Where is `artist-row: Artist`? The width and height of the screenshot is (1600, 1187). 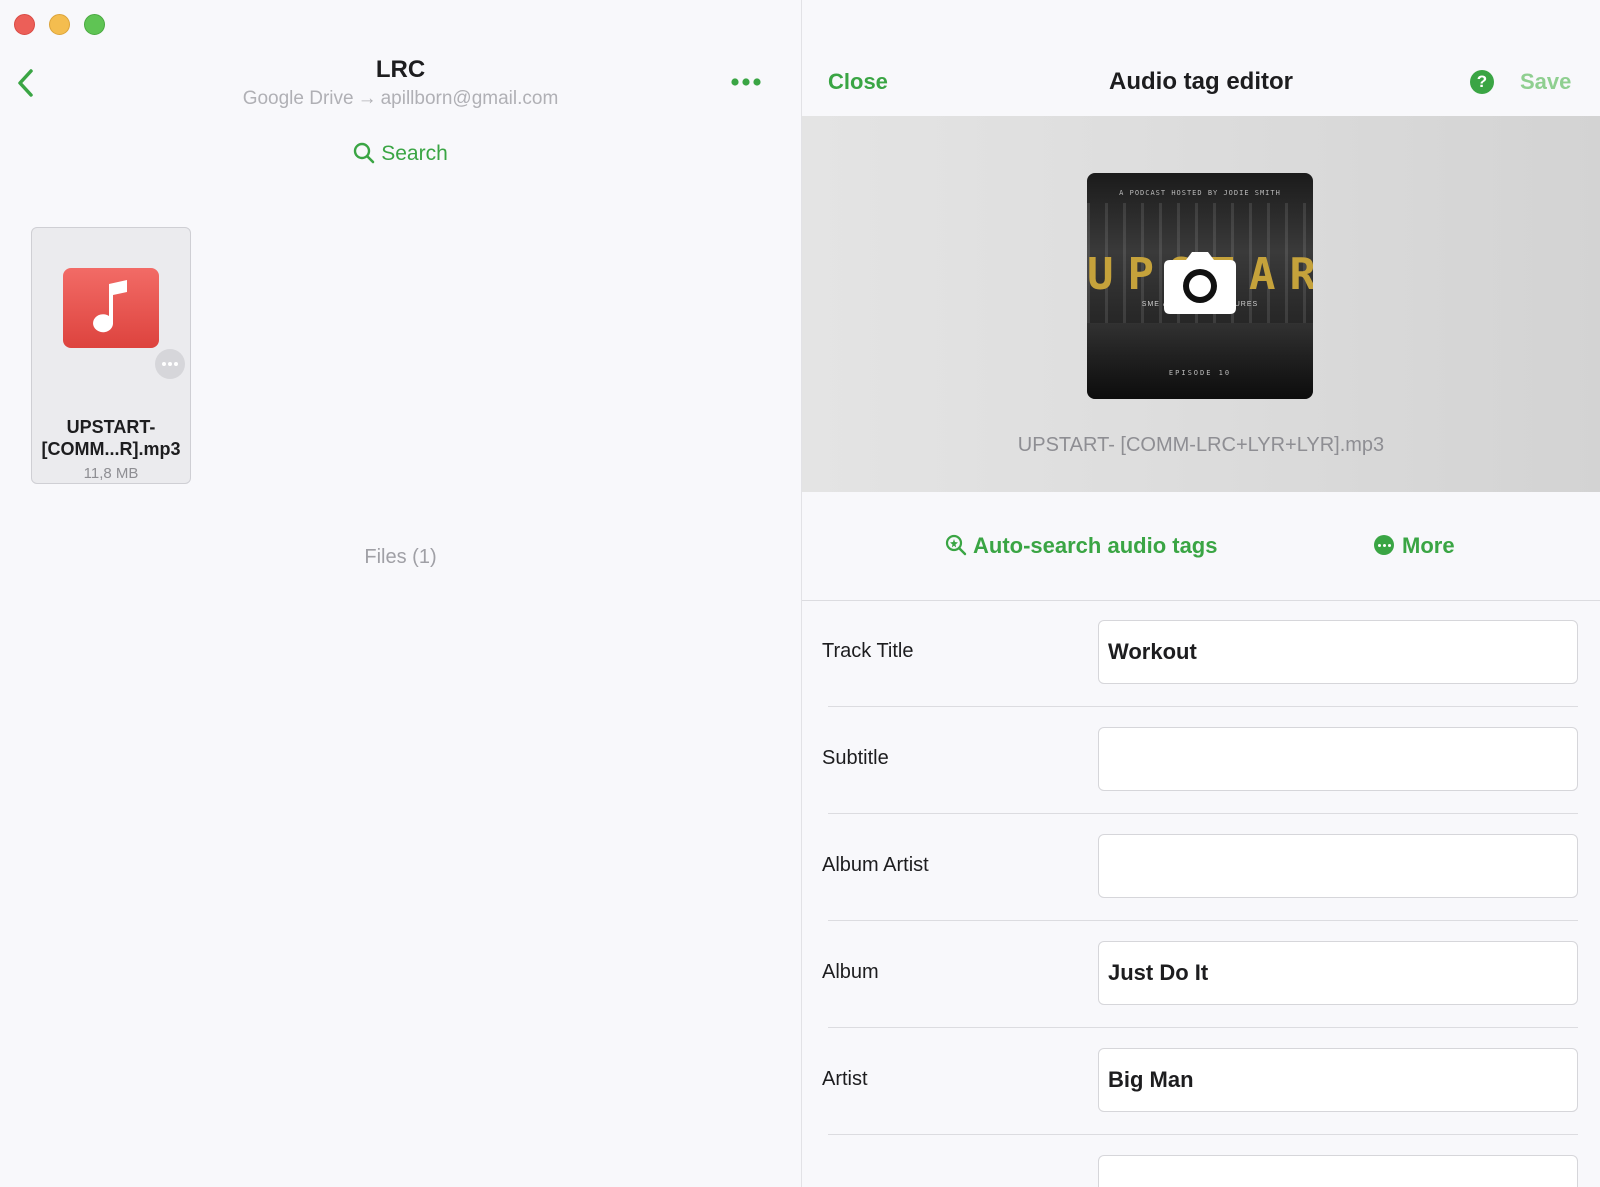
artist-row: Artist is located at coordinates (1201, 1081).